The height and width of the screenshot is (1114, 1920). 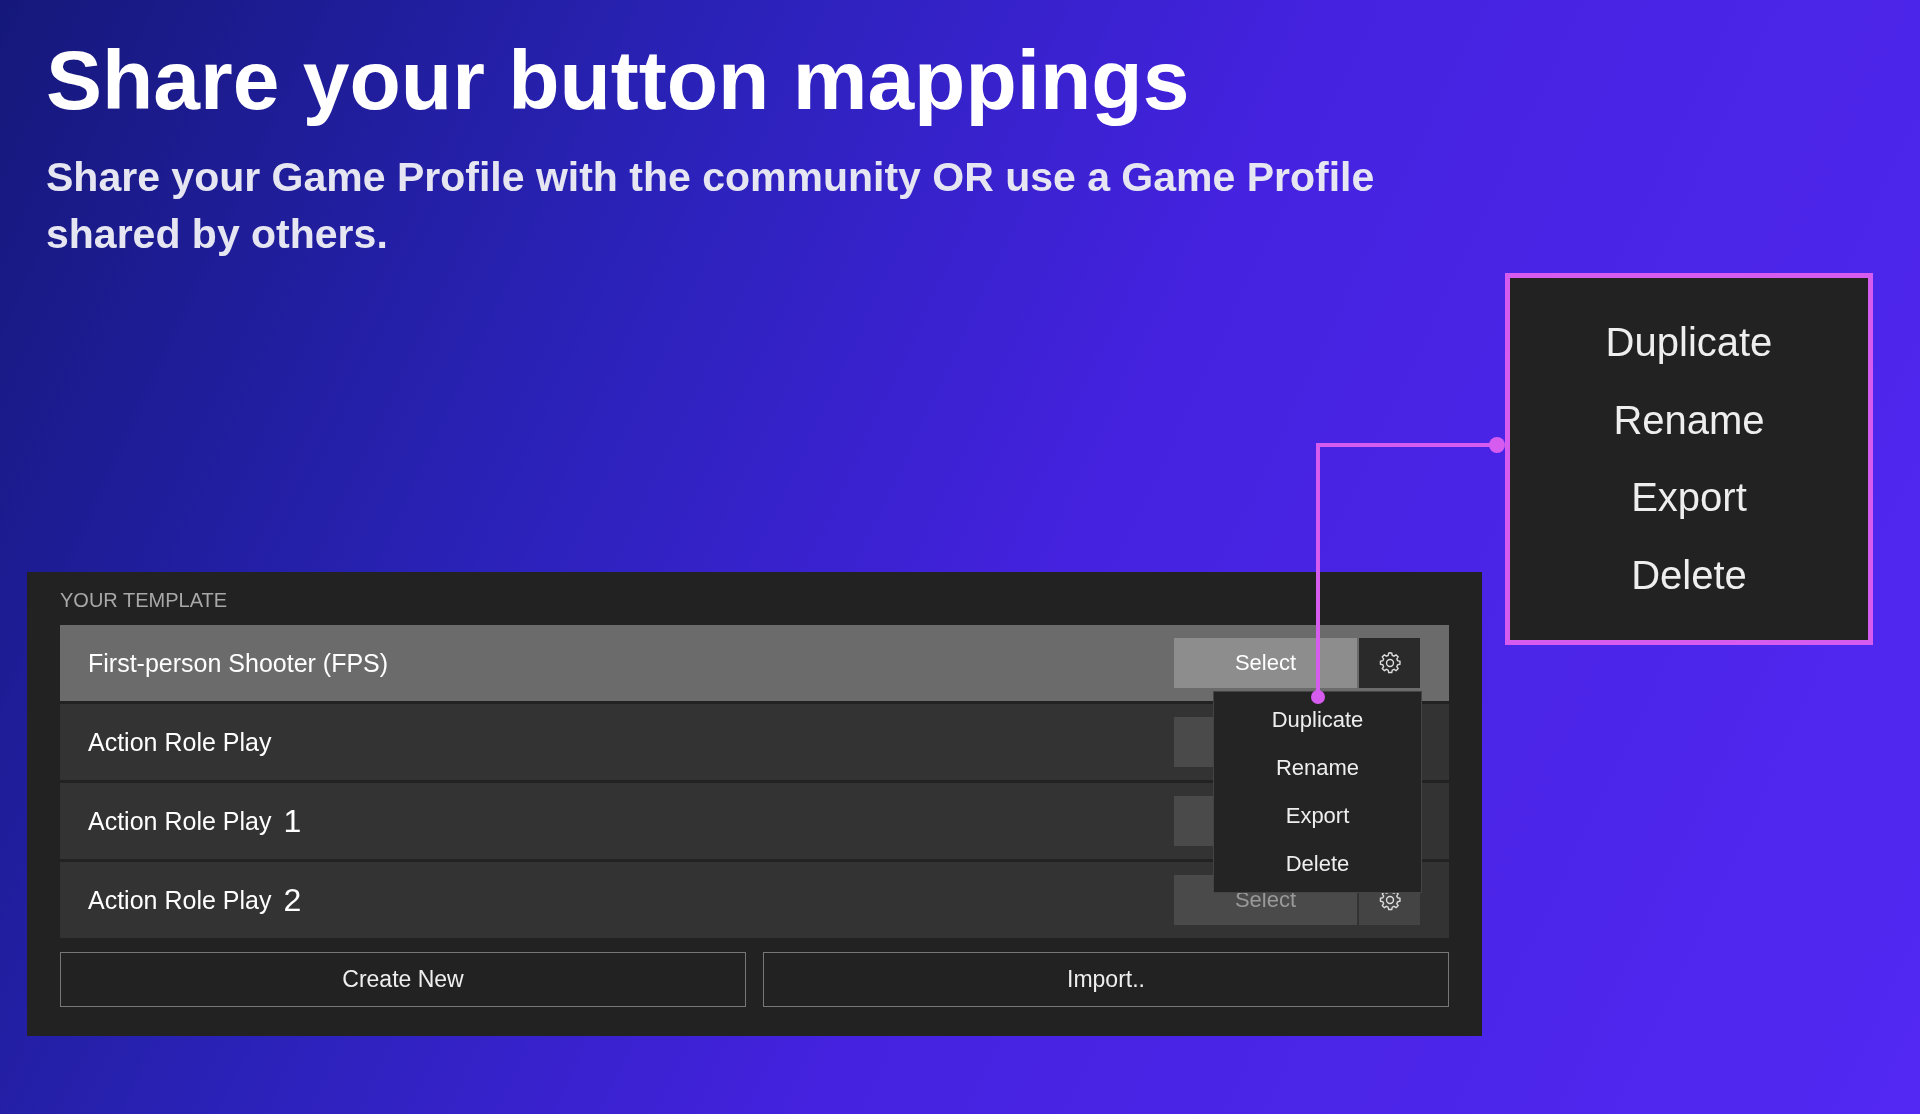 I want to click on import-button: Import.., so click(x=1106, y=979).